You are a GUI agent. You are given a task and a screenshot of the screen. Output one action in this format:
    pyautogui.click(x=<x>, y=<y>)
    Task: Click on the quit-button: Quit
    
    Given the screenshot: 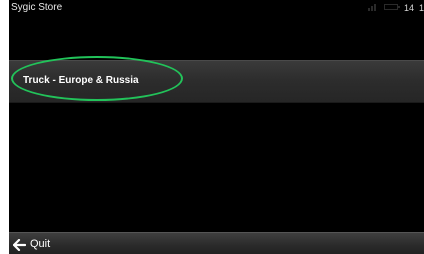 What is the action you would take?
    pyautogui.click(x=34, y=243)
    